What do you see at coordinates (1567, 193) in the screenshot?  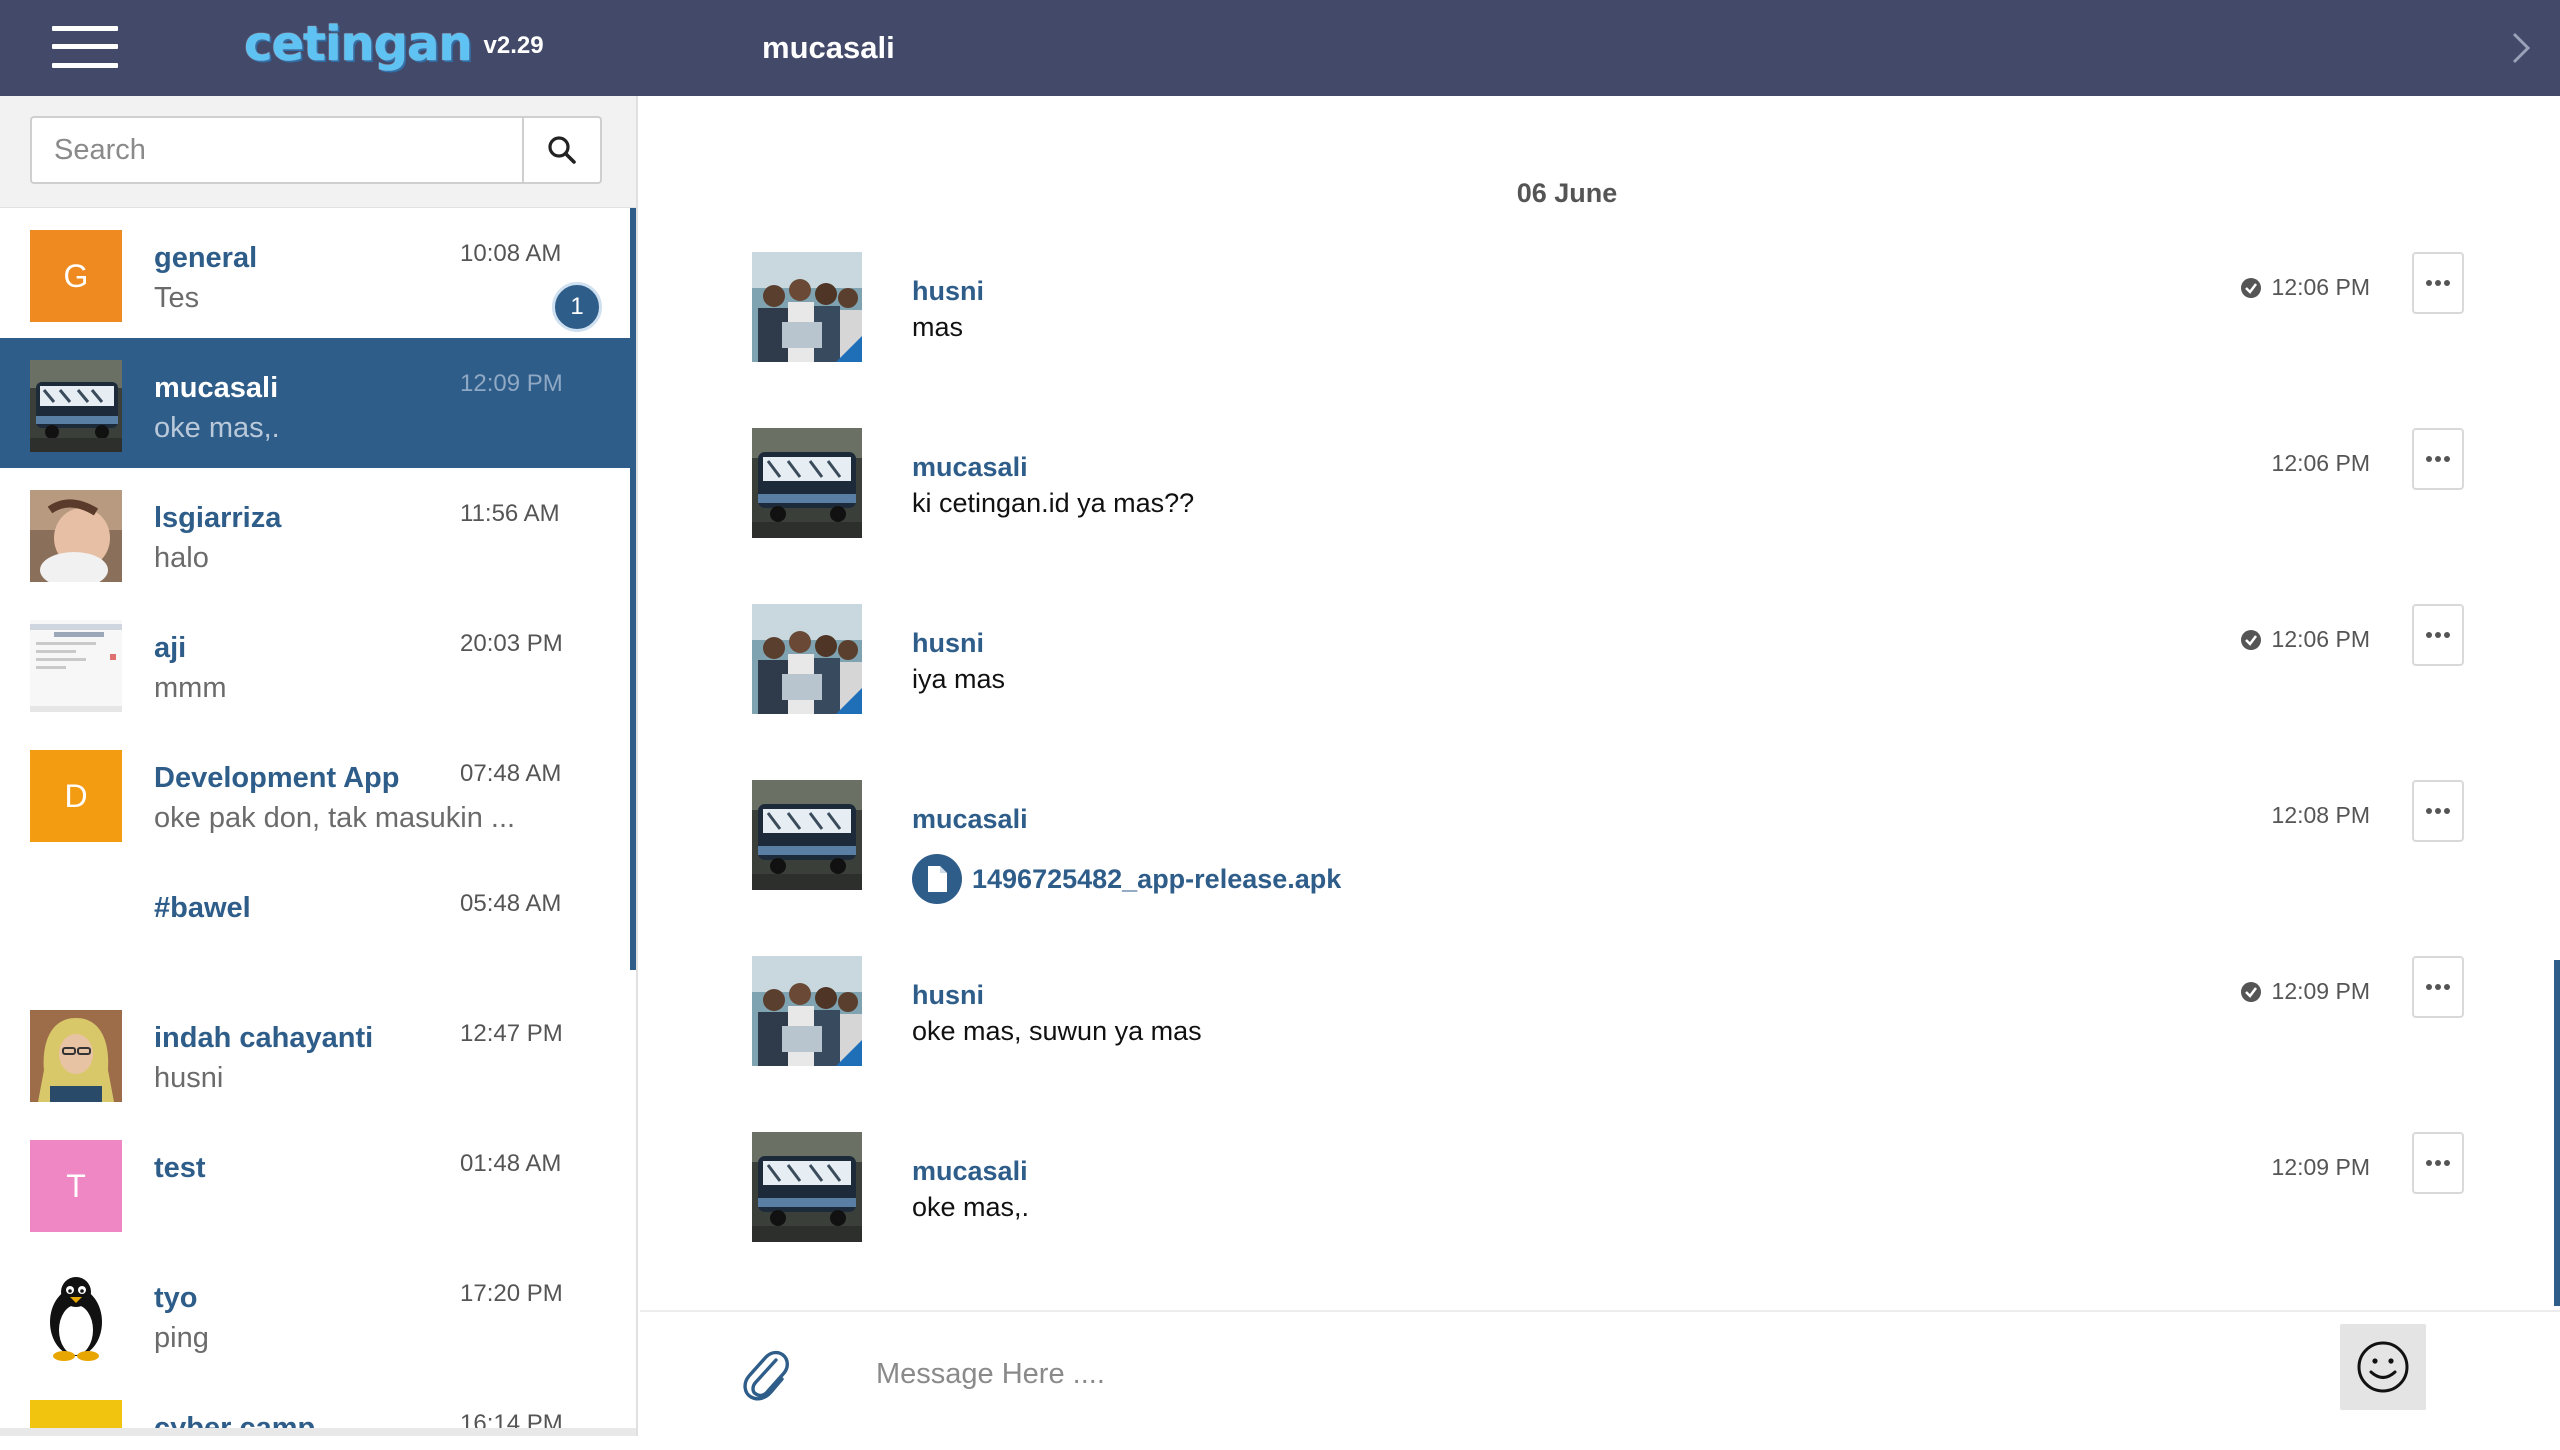 I see `date-separator: 06 June` at bounding box center [1567, 193].